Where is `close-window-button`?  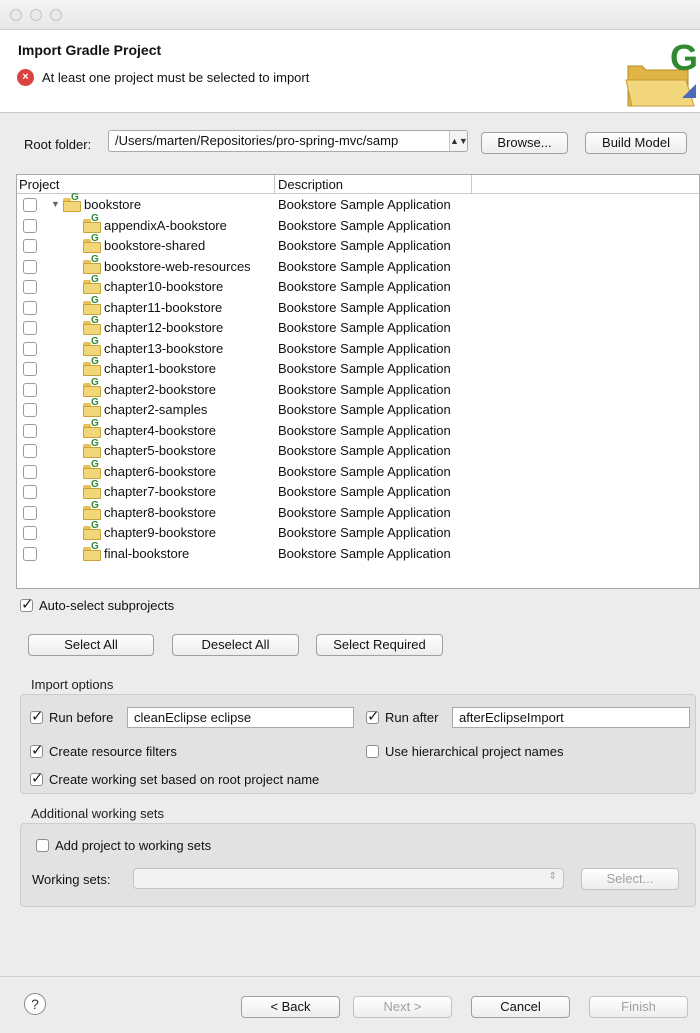
close-window-button is located at coordinates (16, 15).